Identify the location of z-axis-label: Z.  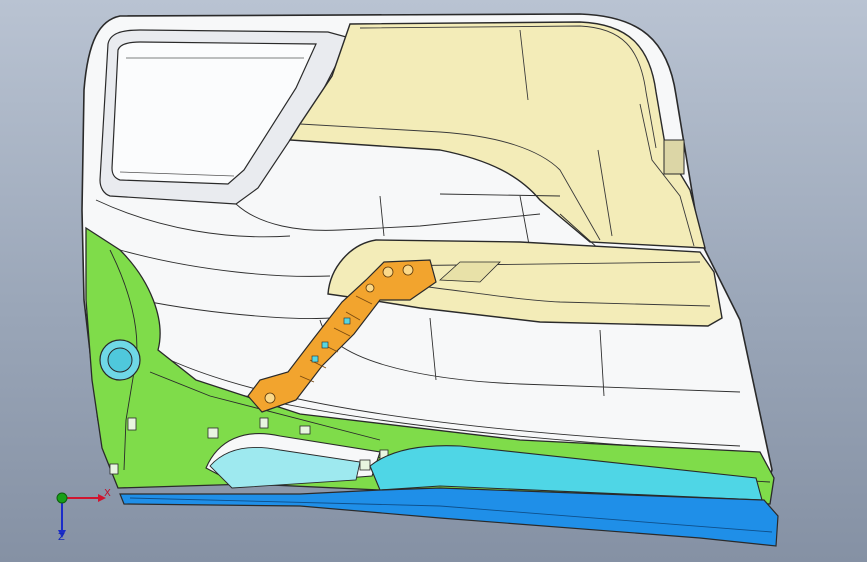
(61, 537).